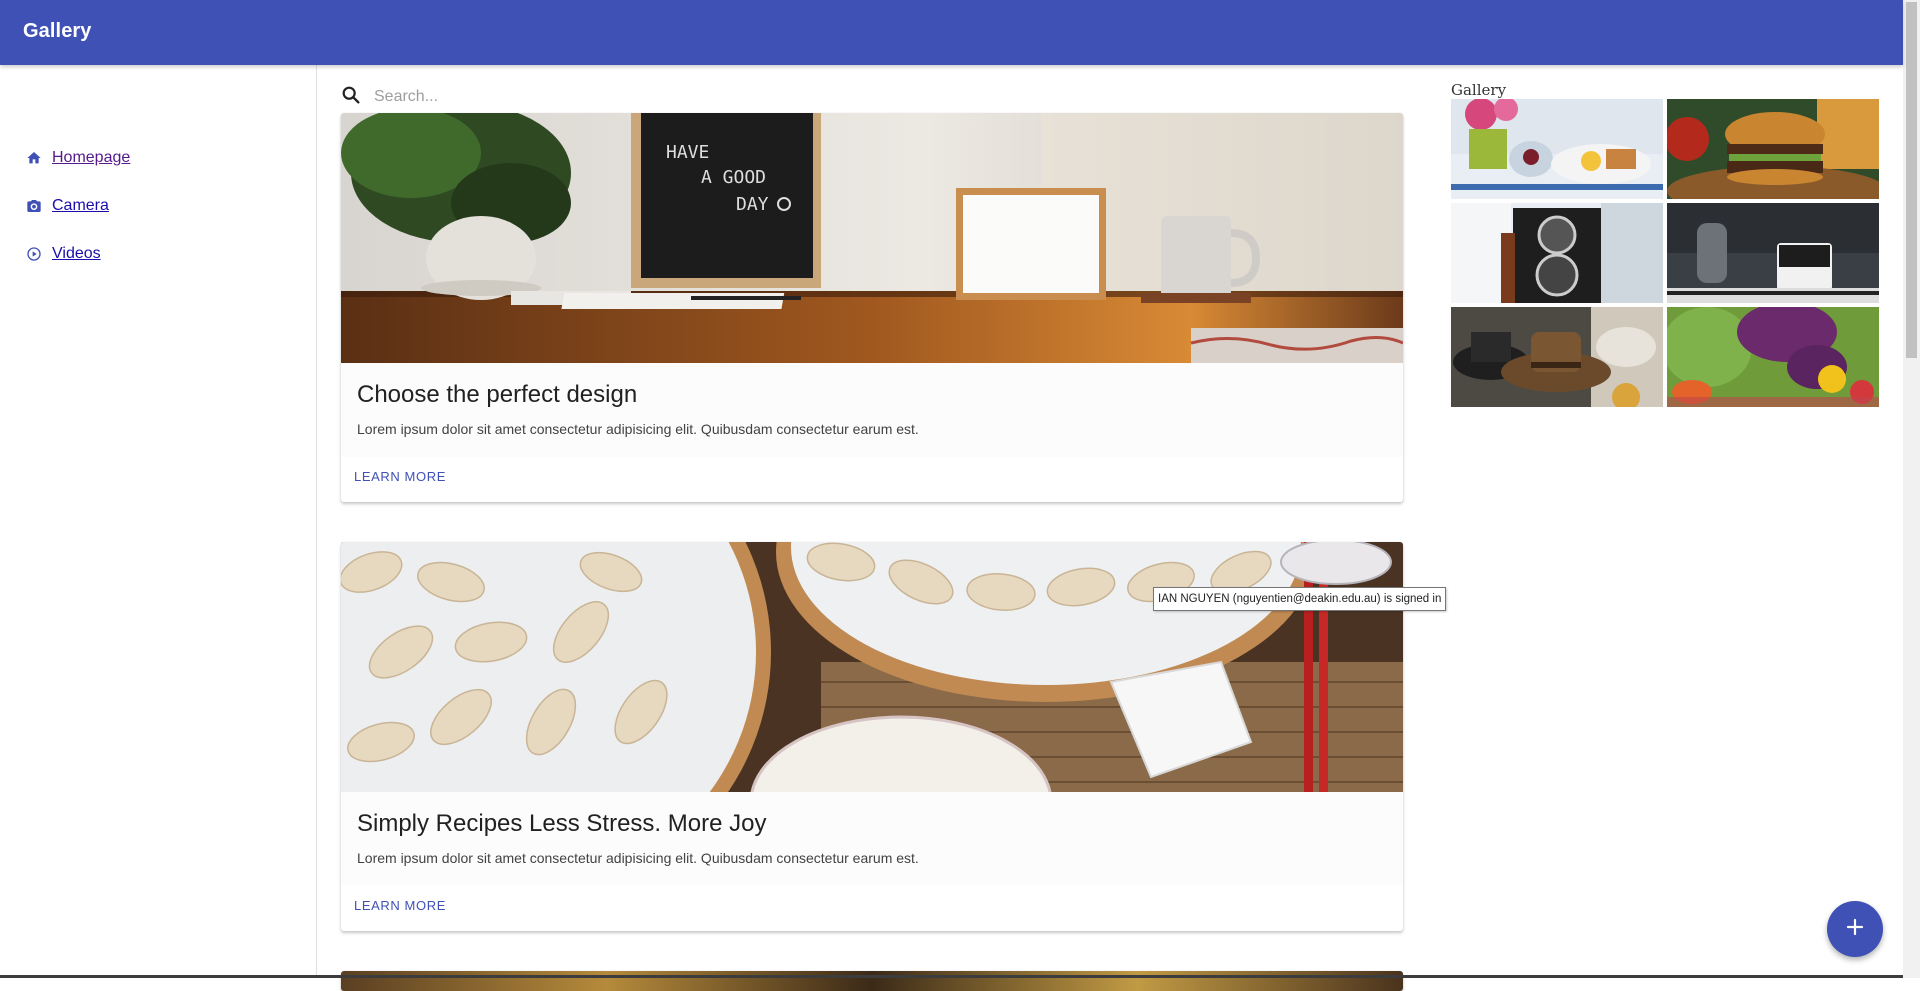  Describe the element at coordinates (34, 158) in the screenshot. I see `home-icon` at that location.